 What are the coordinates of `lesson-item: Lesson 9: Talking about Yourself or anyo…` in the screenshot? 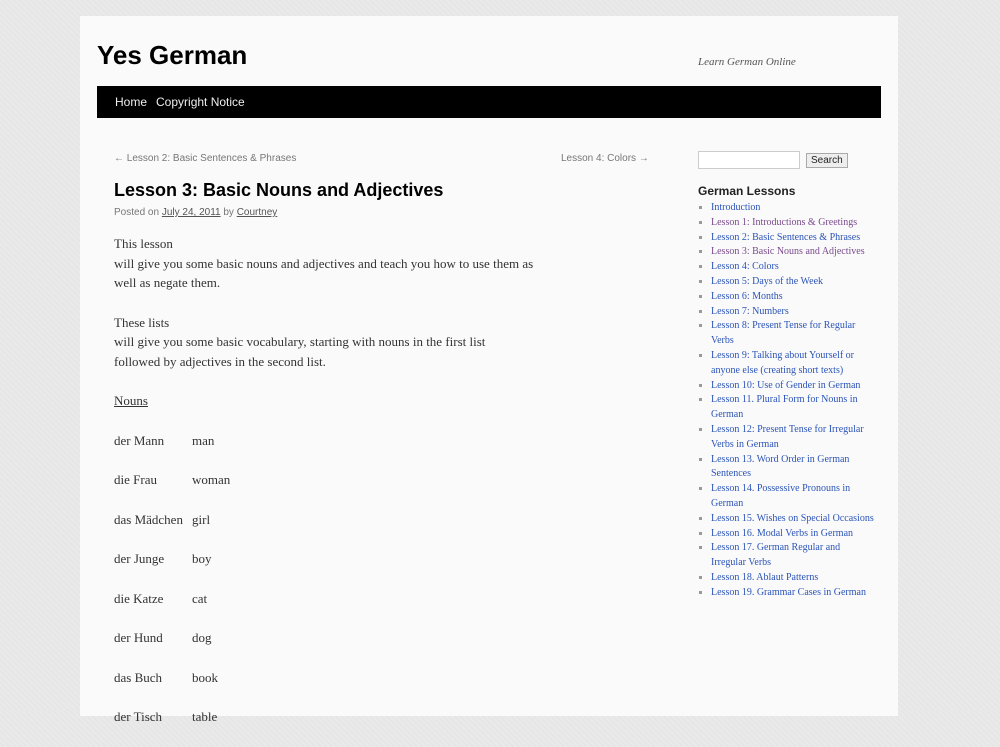 It's located at (793, 364).